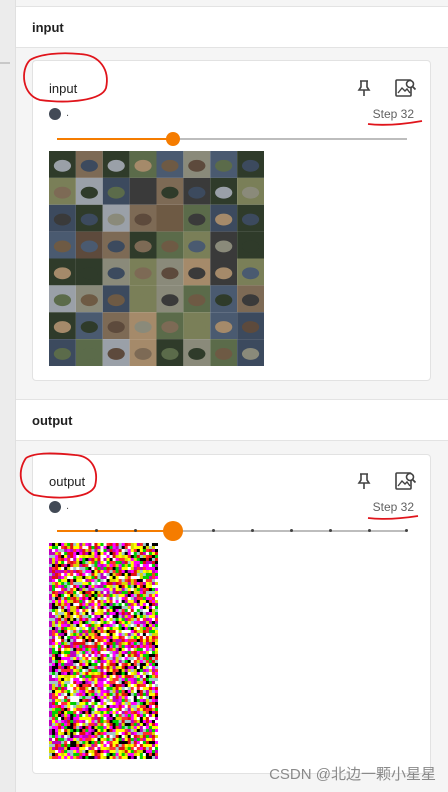  Describe the element at coordinates (232, 27) in the screenshot. I see `section-header-input: input` at that location.